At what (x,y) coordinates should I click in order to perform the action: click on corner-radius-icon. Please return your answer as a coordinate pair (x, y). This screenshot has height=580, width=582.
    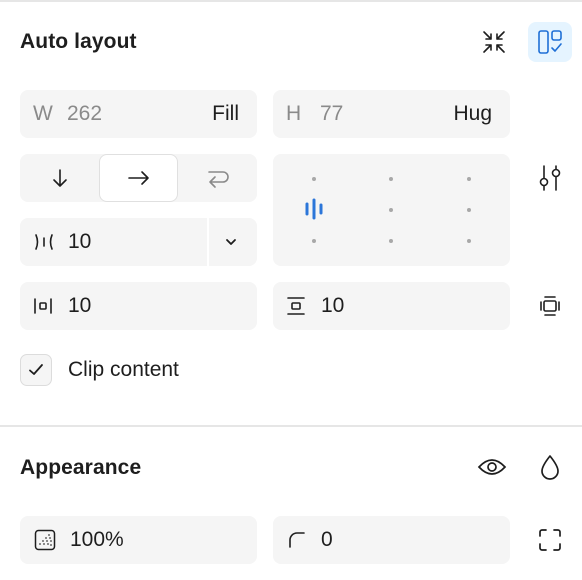
    Looking at the image, I should click on (297, 540).